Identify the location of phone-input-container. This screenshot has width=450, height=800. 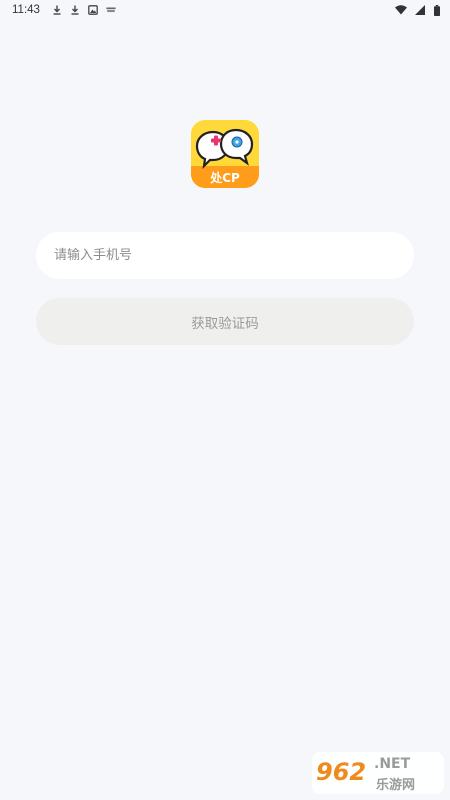
(225, 255).